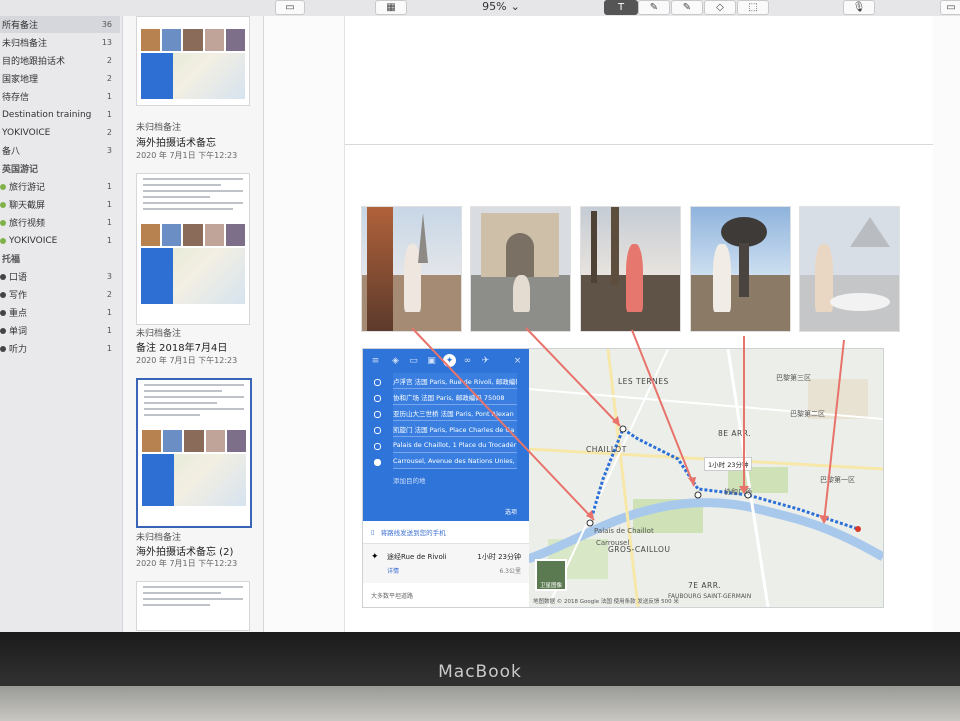 This screenshot has height=721, width=960. I want to click on sidebar-item-misc: 备八 3, so click(60, 150).